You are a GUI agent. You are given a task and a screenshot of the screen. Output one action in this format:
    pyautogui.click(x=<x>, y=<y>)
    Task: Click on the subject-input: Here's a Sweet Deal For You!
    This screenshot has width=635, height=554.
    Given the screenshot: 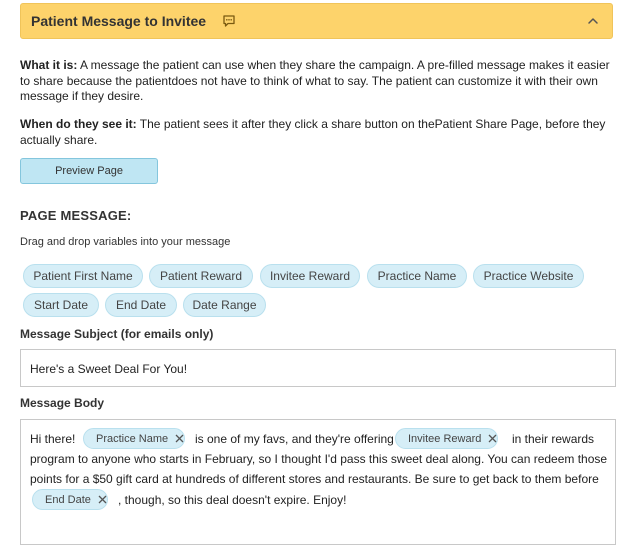 What is the action you would take?
    pyautogui.click(x=318, y=368)
    